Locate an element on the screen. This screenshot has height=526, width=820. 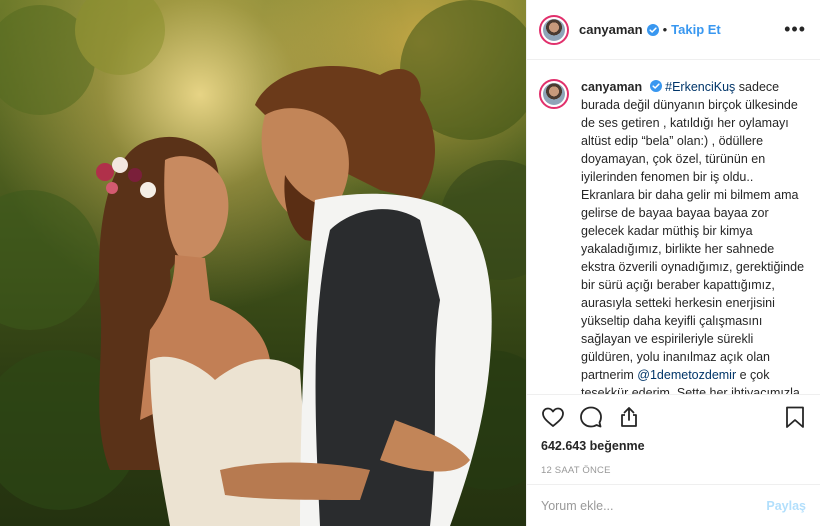
caption-avatar is located at coordinates (554, 94).